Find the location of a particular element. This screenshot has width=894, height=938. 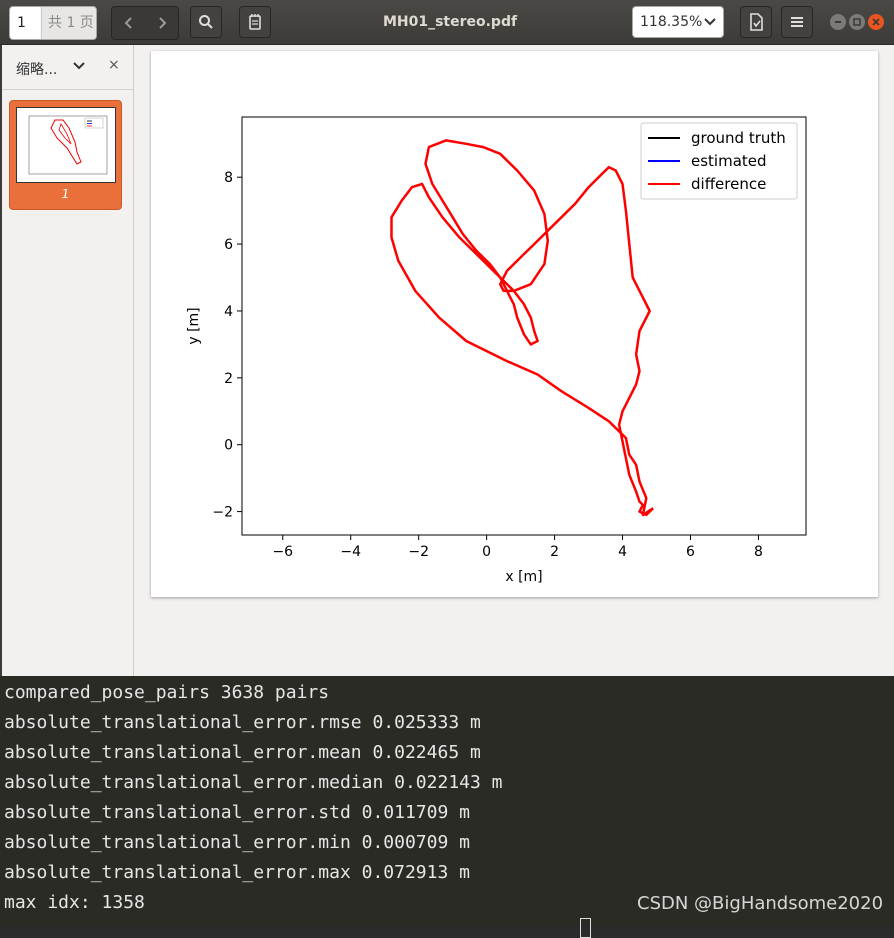

watermark: CSDN @BigHandsome2020 is located at coordinates (760, 903).